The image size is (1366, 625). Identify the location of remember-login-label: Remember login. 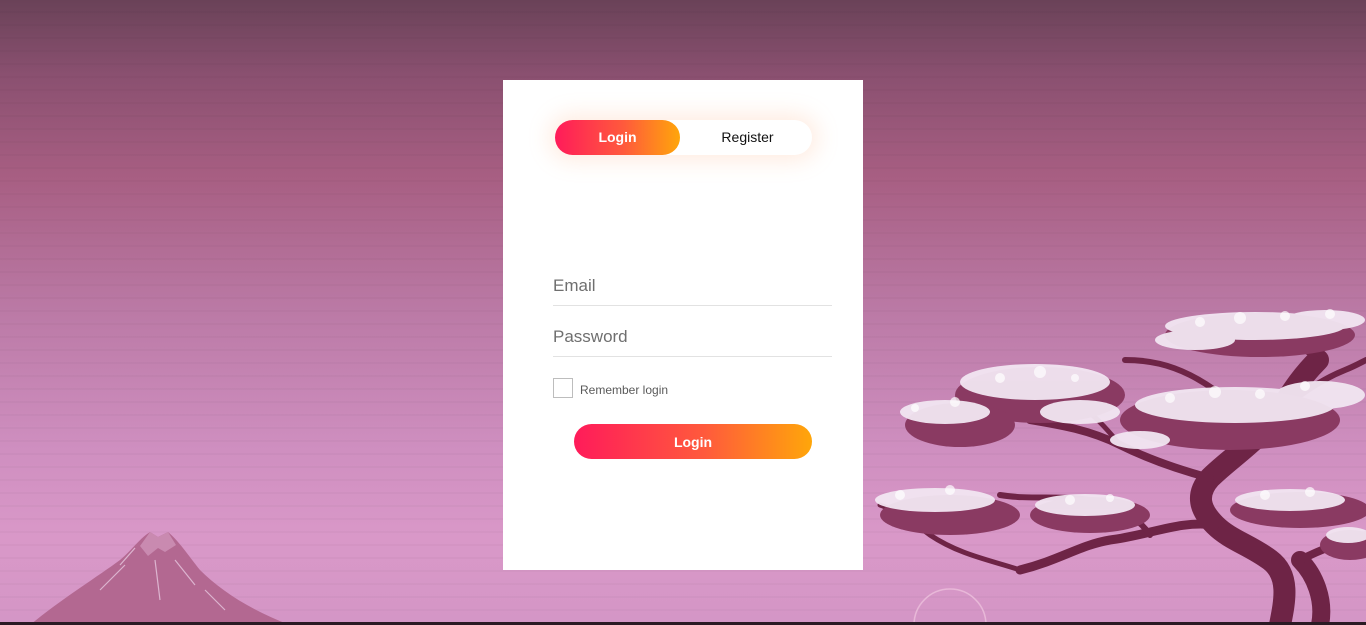
(624, 389).